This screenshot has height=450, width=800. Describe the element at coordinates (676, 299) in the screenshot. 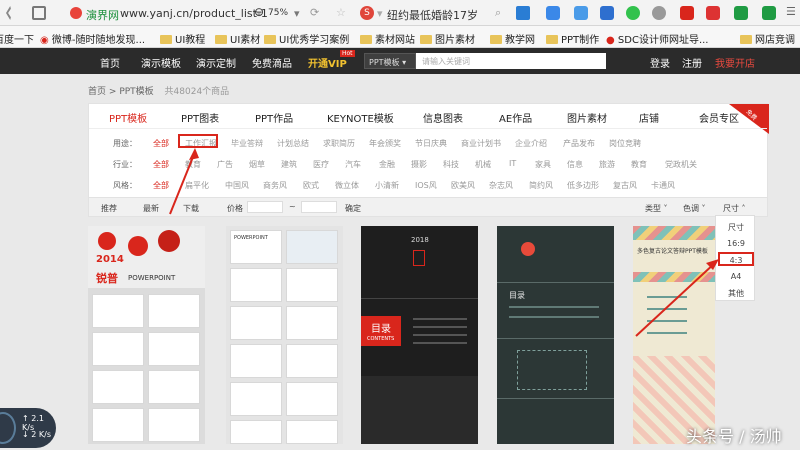

I see `arrow-line-right` at that location.